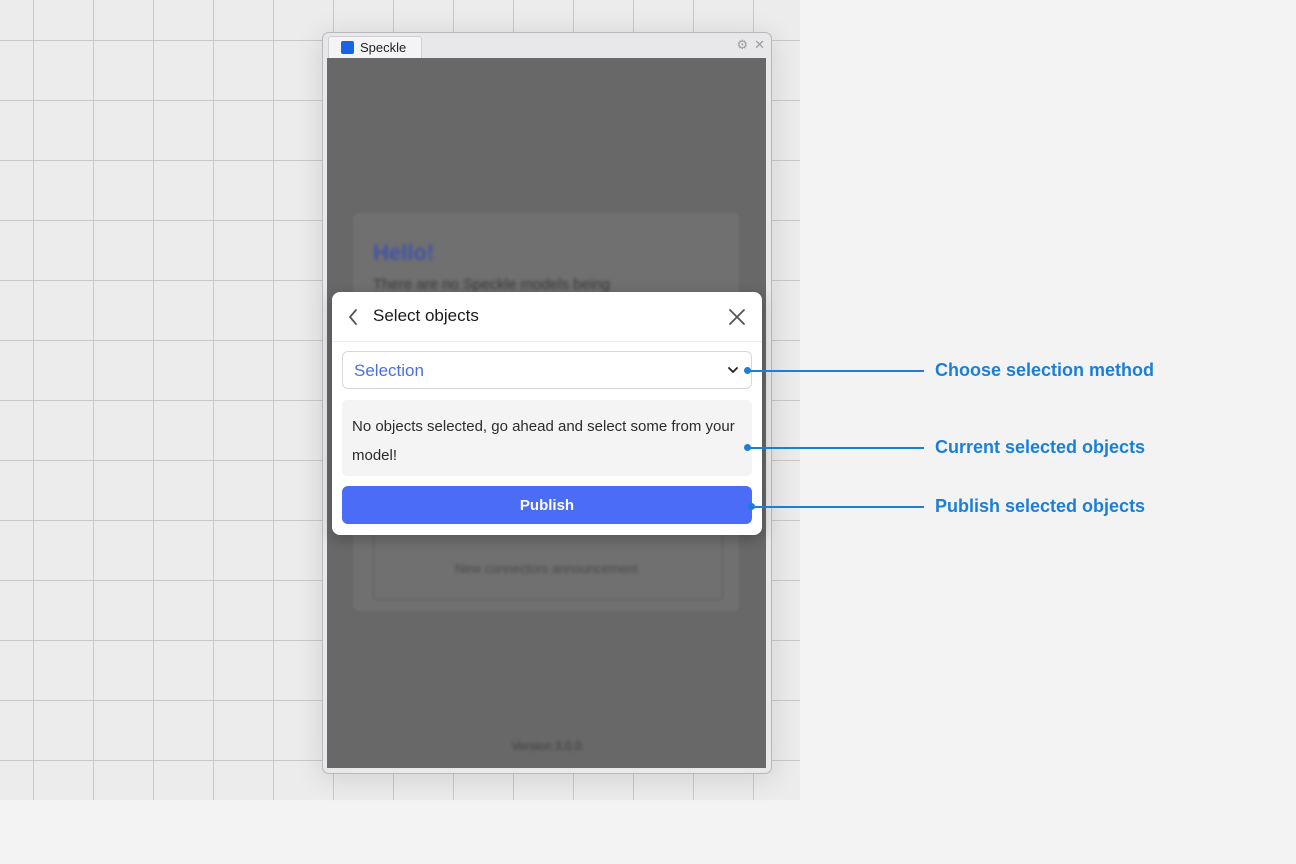  Describe the element at coordinates (759, 45) in the screenshot. I see `close-icon: ✕` at that location.